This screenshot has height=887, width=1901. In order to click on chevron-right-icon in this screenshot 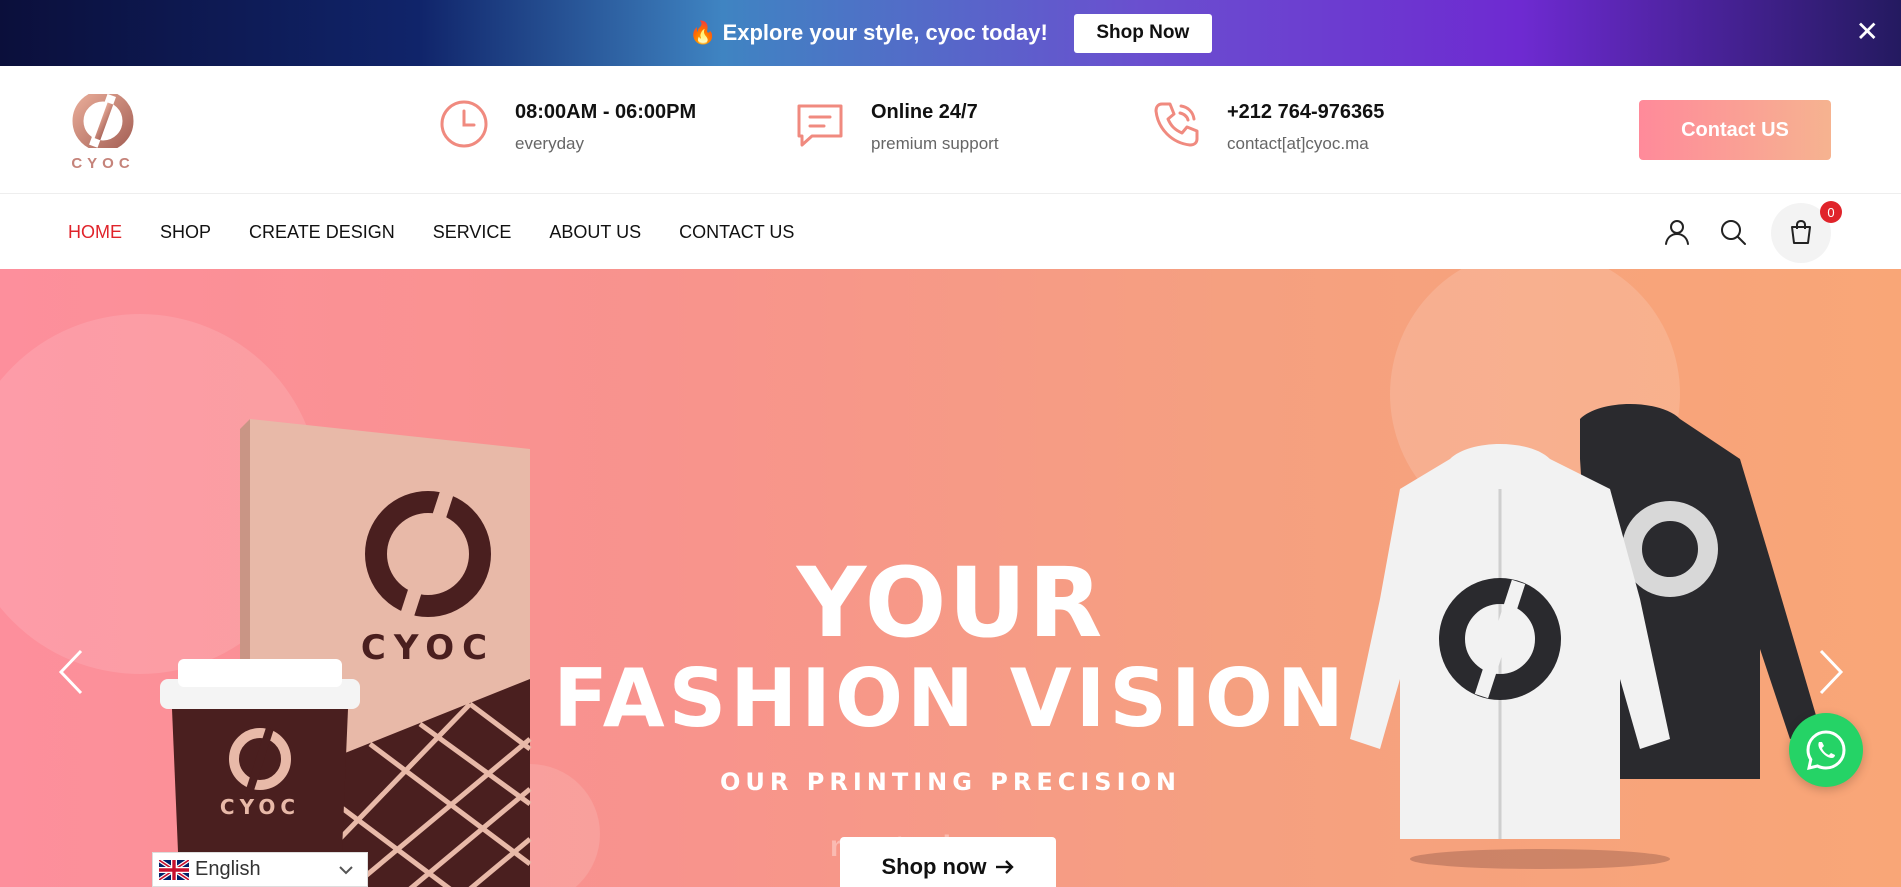, I will do `click(1831, 672)`.